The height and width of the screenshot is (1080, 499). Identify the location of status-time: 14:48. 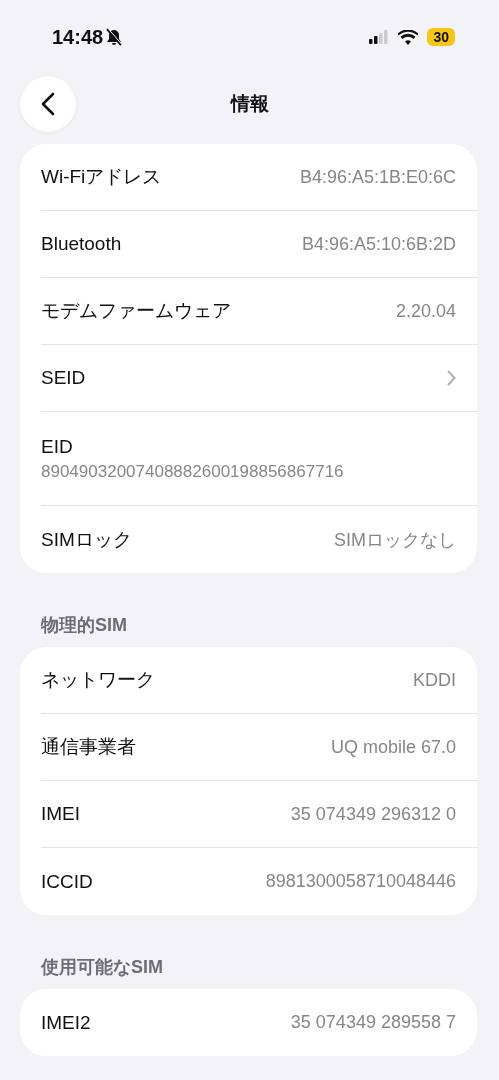
(78, 37).